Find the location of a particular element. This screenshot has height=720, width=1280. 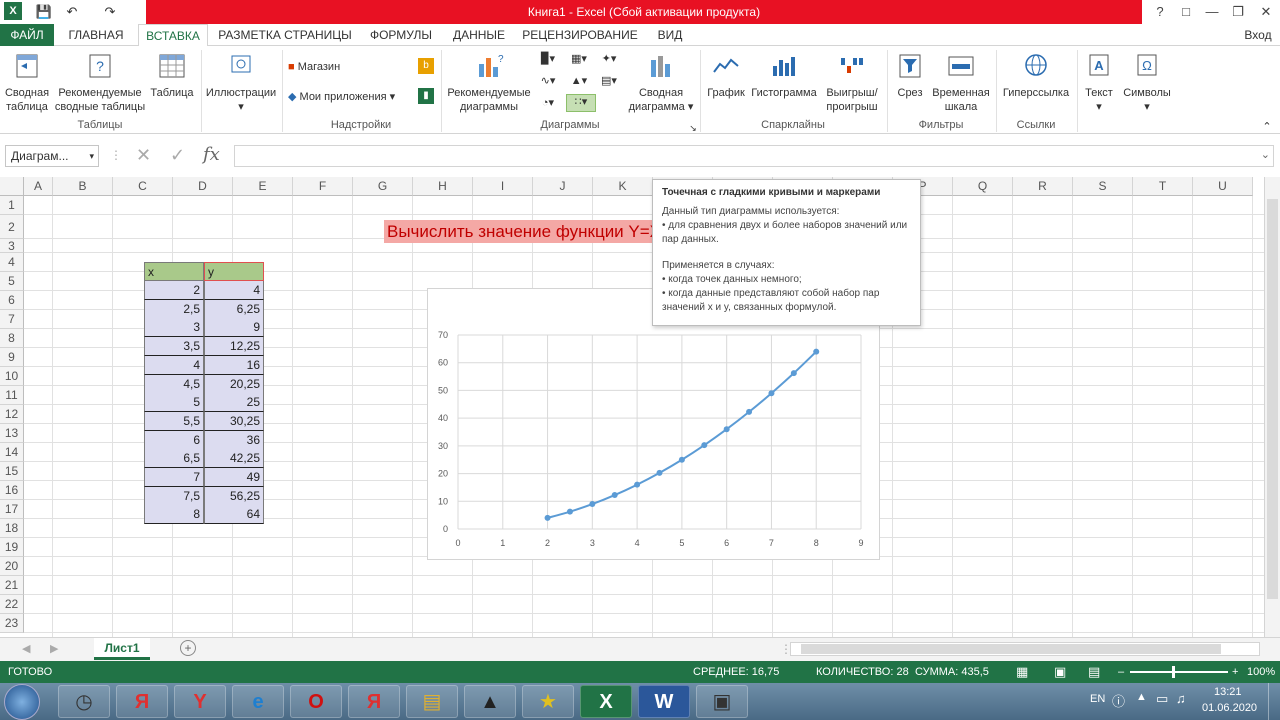

file-explorer-icon: ▤ is located at coordinates (432, 701).